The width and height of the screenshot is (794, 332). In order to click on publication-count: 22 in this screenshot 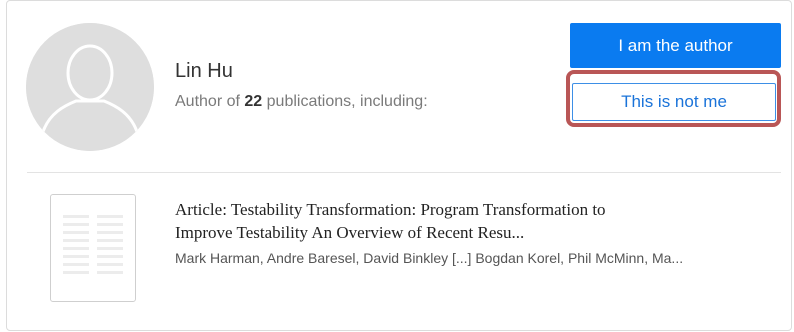, I will do `click(253, 101)`.